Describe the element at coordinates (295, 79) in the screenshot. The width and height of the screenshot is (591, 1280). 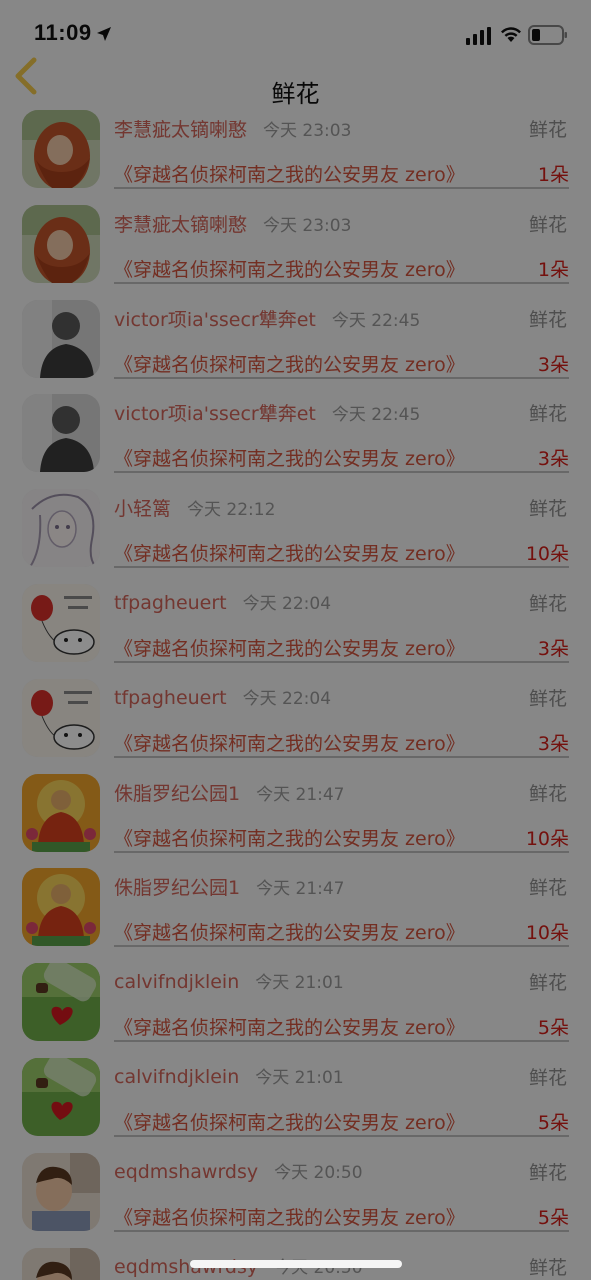
I see `navigation-bar: 鲜花` at that location.